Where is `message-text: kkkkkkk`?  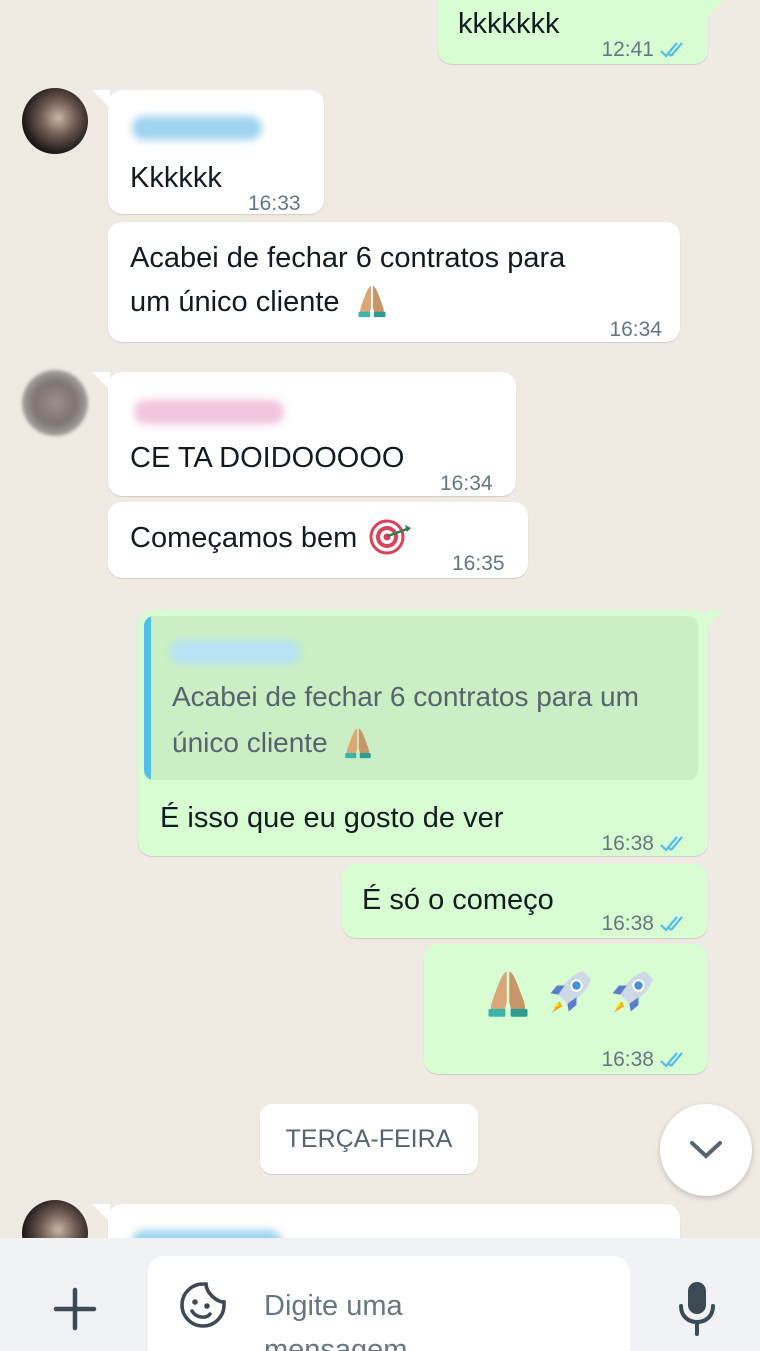
message-text: kkkkkkk is located at coordinates (509, 24).